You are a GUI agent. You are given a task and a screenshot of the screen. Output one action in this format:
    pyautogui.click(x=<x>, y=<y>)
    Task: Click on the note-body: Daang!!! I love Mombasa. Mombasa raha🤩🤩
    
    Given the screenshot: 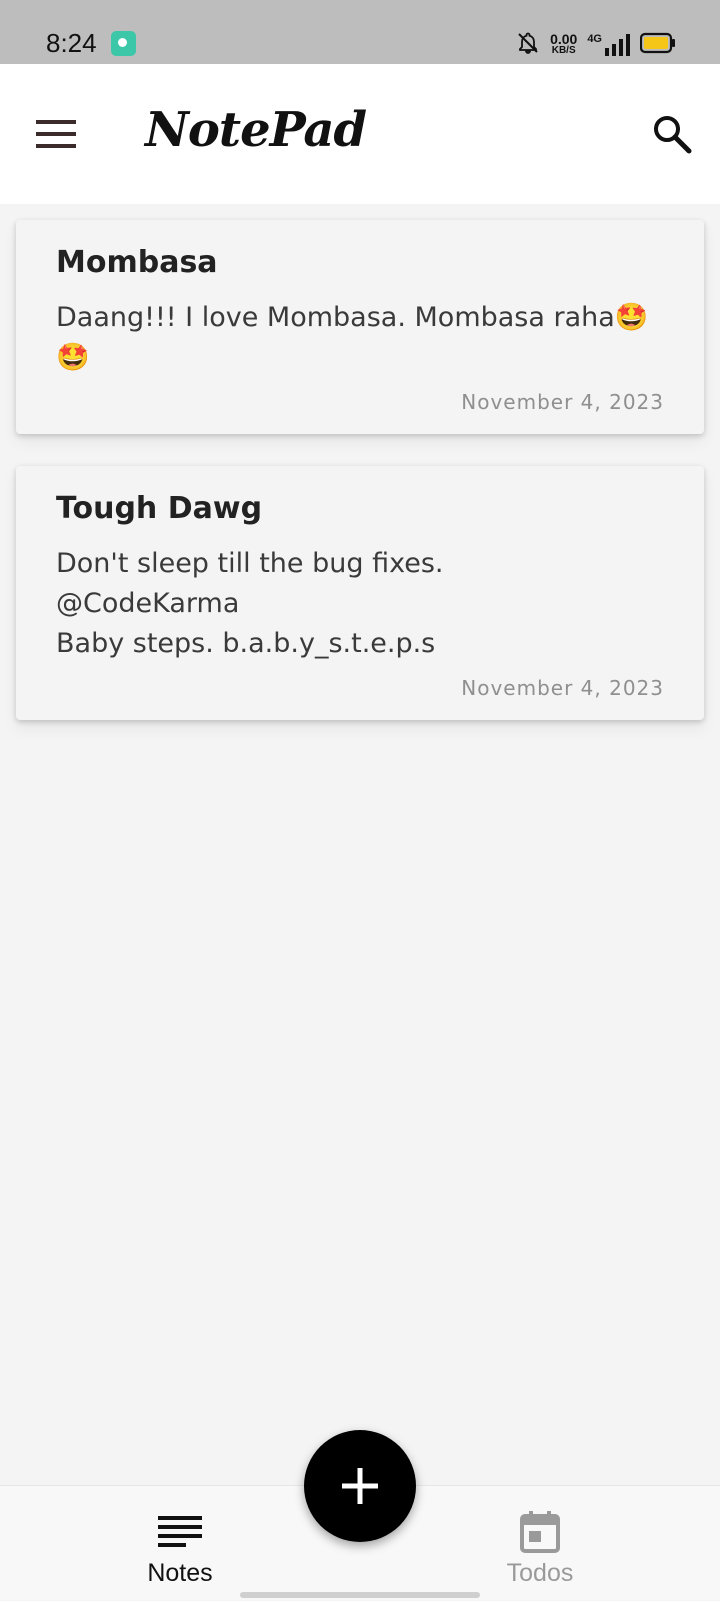 What is the action you would take?
    pyautogui.click(x=352, y=337)
    